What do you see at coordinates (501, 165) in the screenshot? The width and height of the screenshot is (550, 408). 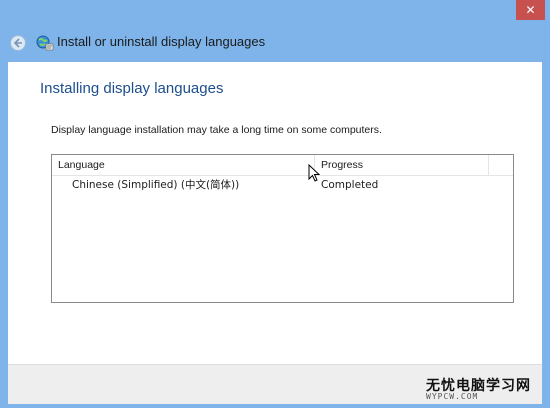 I see `column-header-filler` at bounding box center [501, 165].